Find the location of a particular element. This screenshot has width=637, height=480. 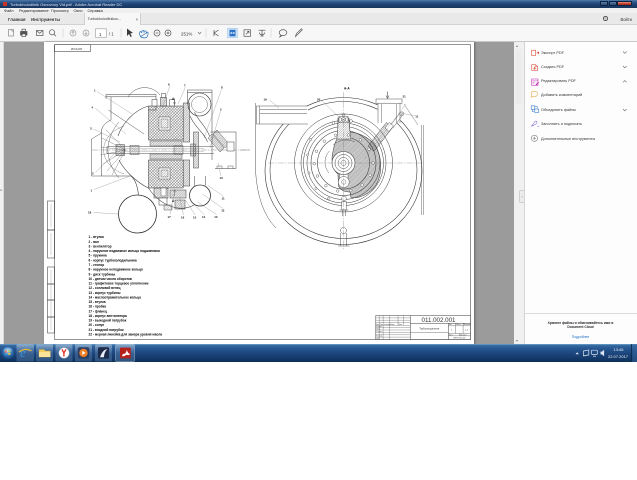

svg-text: Турбохолодильник is located at coordinates (429, 330).